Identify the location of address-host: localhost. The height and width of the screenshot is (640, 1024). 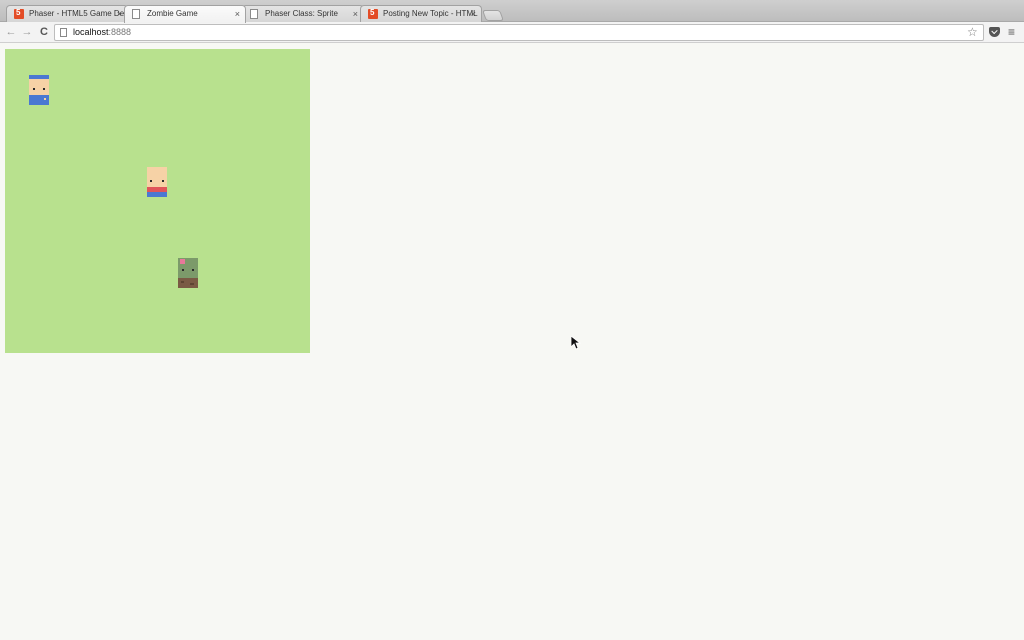
(91, 32).